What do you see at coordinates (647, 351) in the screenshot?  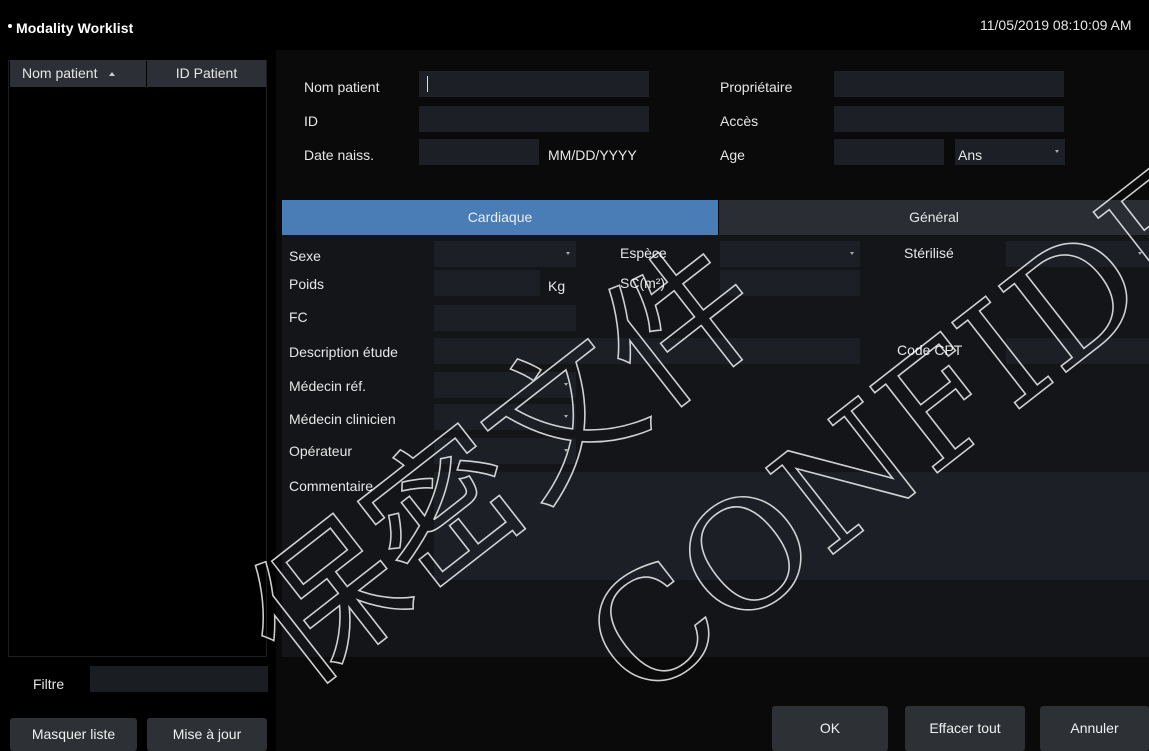 I see `study-description-input` at bounding box center [647, 351].